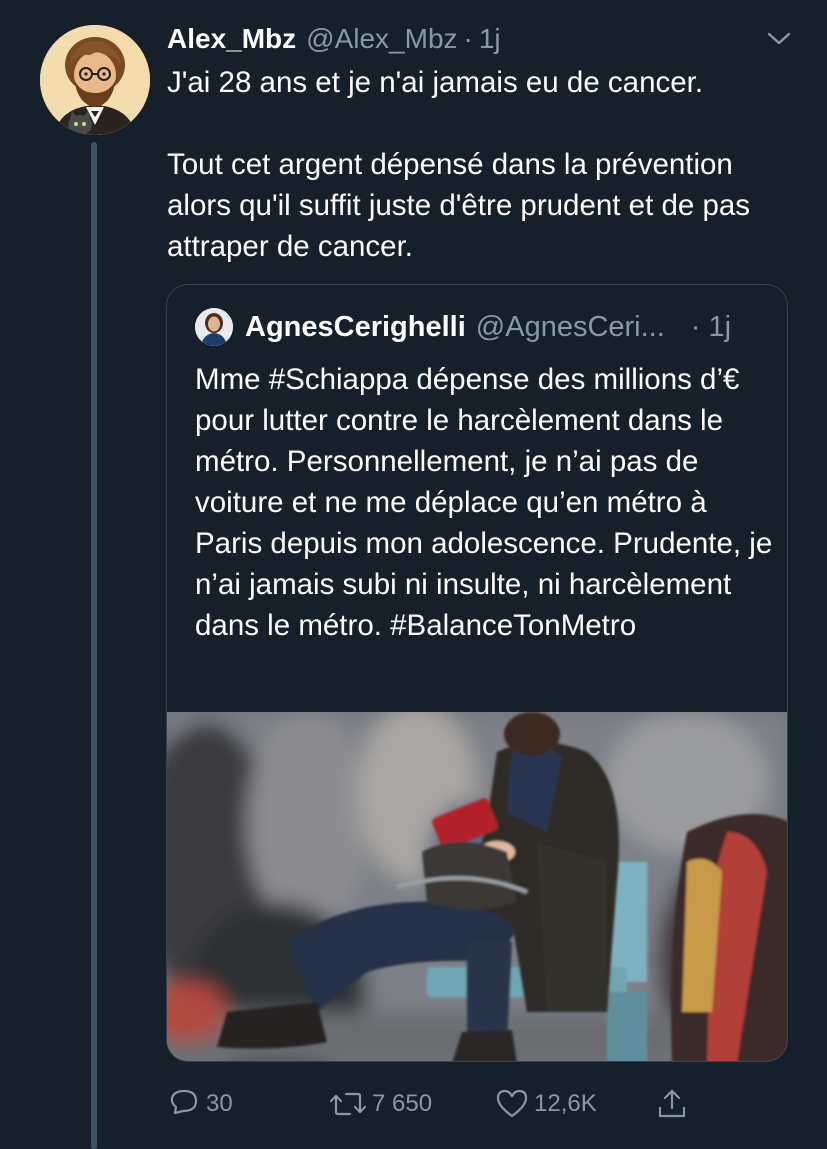  Describe the element at coordinates (199, 1104) in the screenshot. I see `reply-button: 30` at that location.